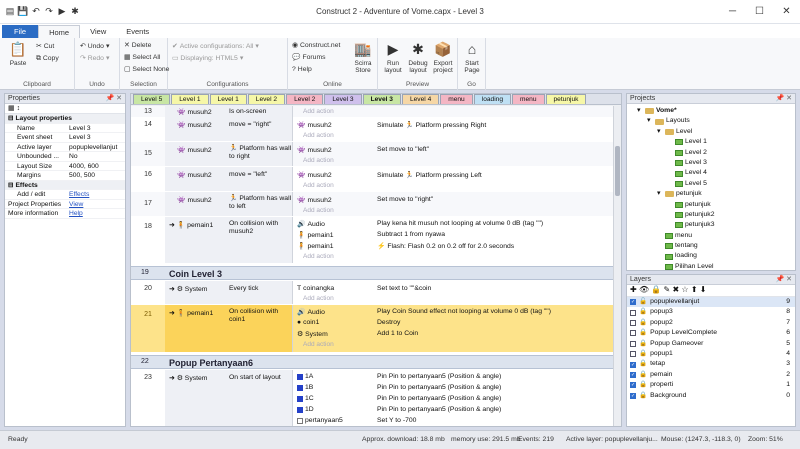  Describe the element at coordinates (711, 385) in the screenshot. I see `layer-row: ✓ 🔒 properti 1` at that location.